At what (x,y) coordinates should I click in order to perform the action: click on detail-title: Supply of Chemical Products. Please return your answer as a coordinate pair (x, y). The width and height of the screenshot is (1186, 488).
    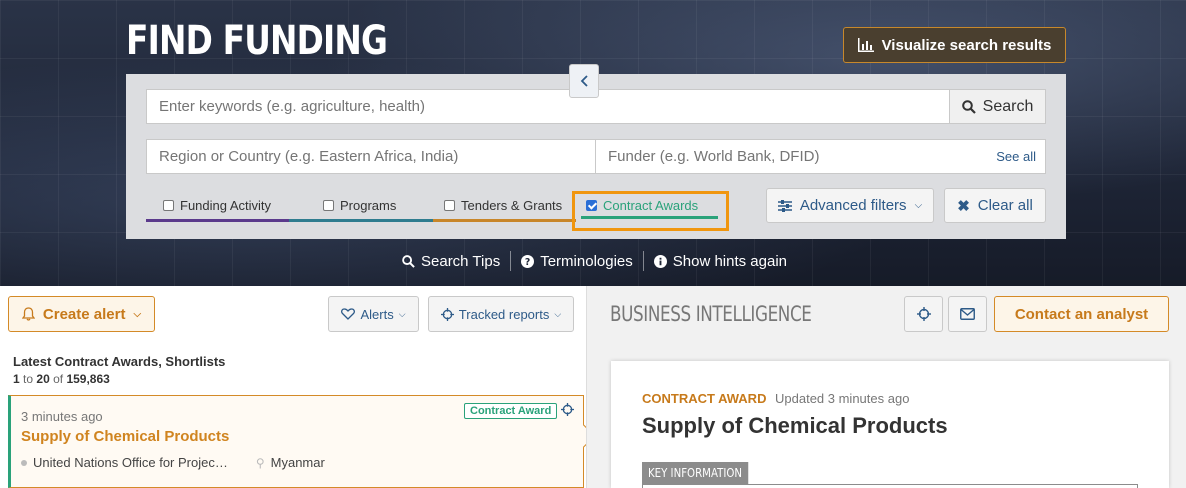
    Looking at the image, I should click on (795, 425).